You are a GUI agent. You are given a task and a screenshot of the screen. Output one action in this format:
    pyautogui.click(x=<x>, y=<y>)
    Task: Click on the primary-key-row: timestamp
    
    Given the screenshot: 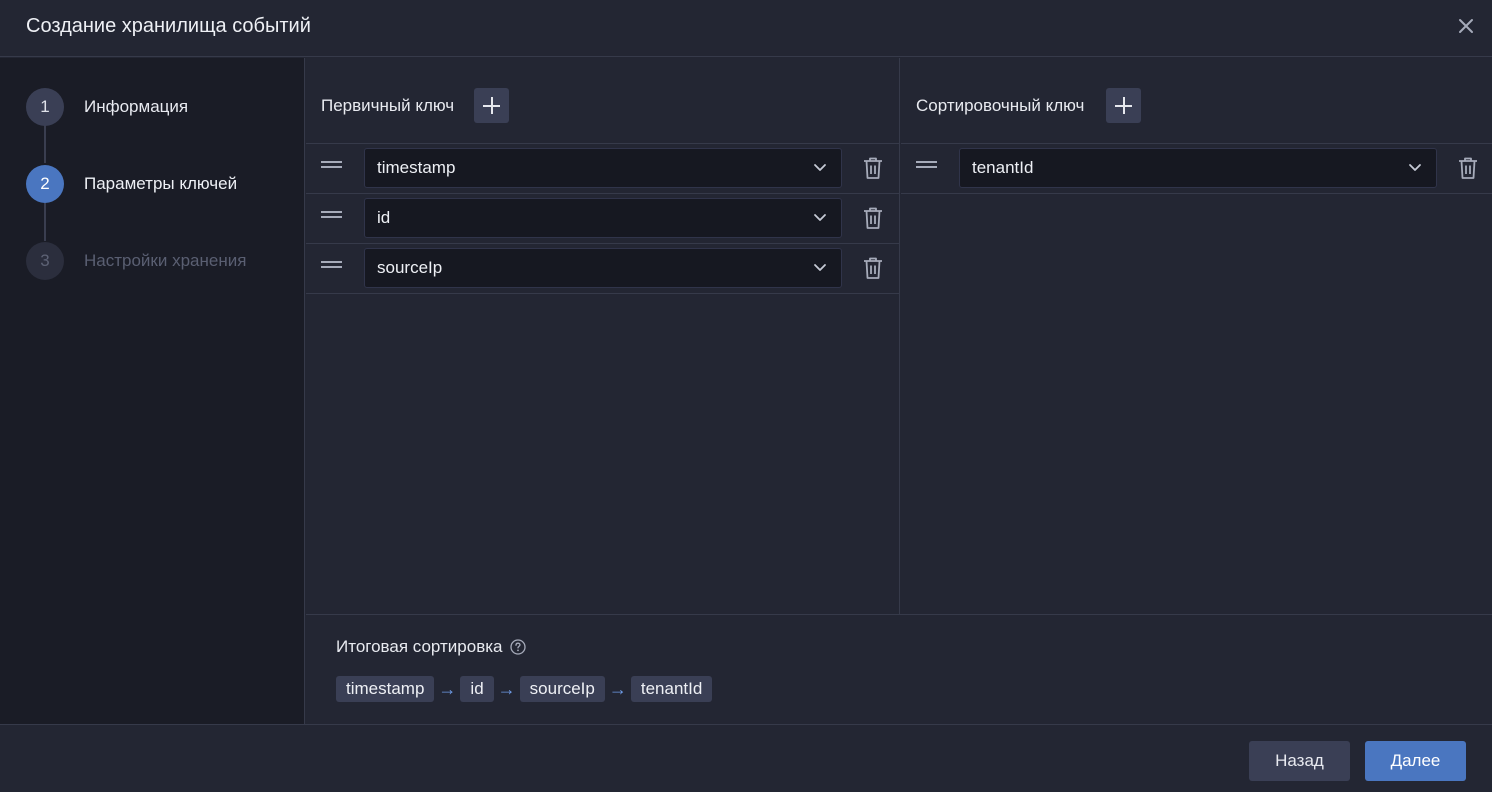 What is the action you would take?
    pyautogui.click(x=602, y=169)
    